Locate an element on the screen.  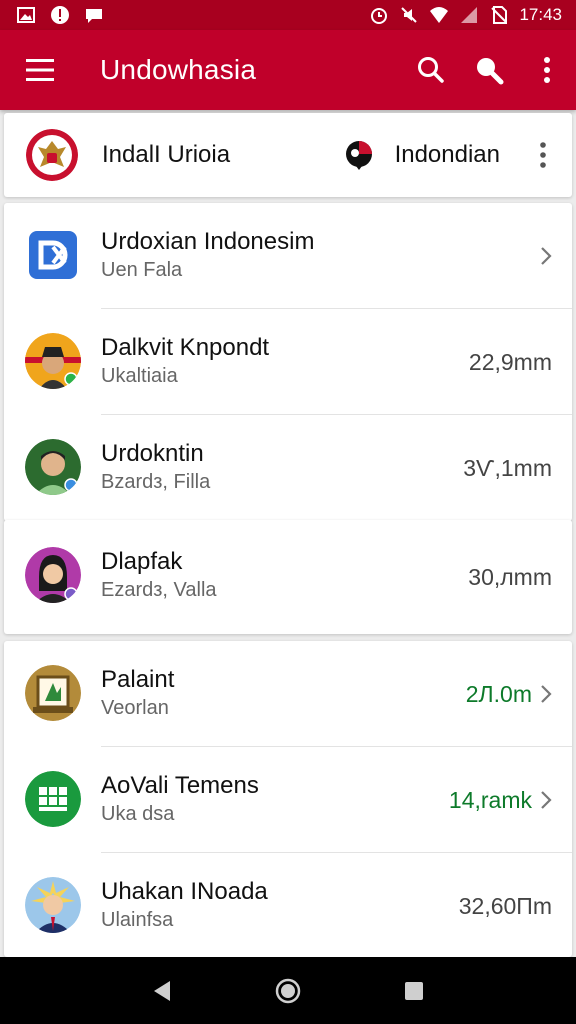
item-trailing: 30,лmm is located at coordinates (510, 577).